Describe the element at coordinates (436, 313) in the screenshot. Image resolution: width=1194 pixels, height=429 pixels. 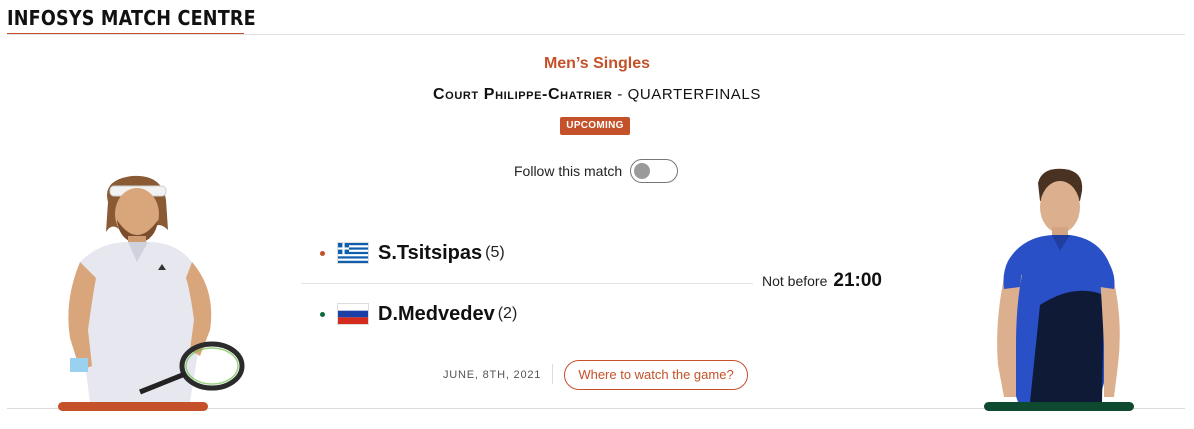
I see `player-name: D.Medvedev` at that location.